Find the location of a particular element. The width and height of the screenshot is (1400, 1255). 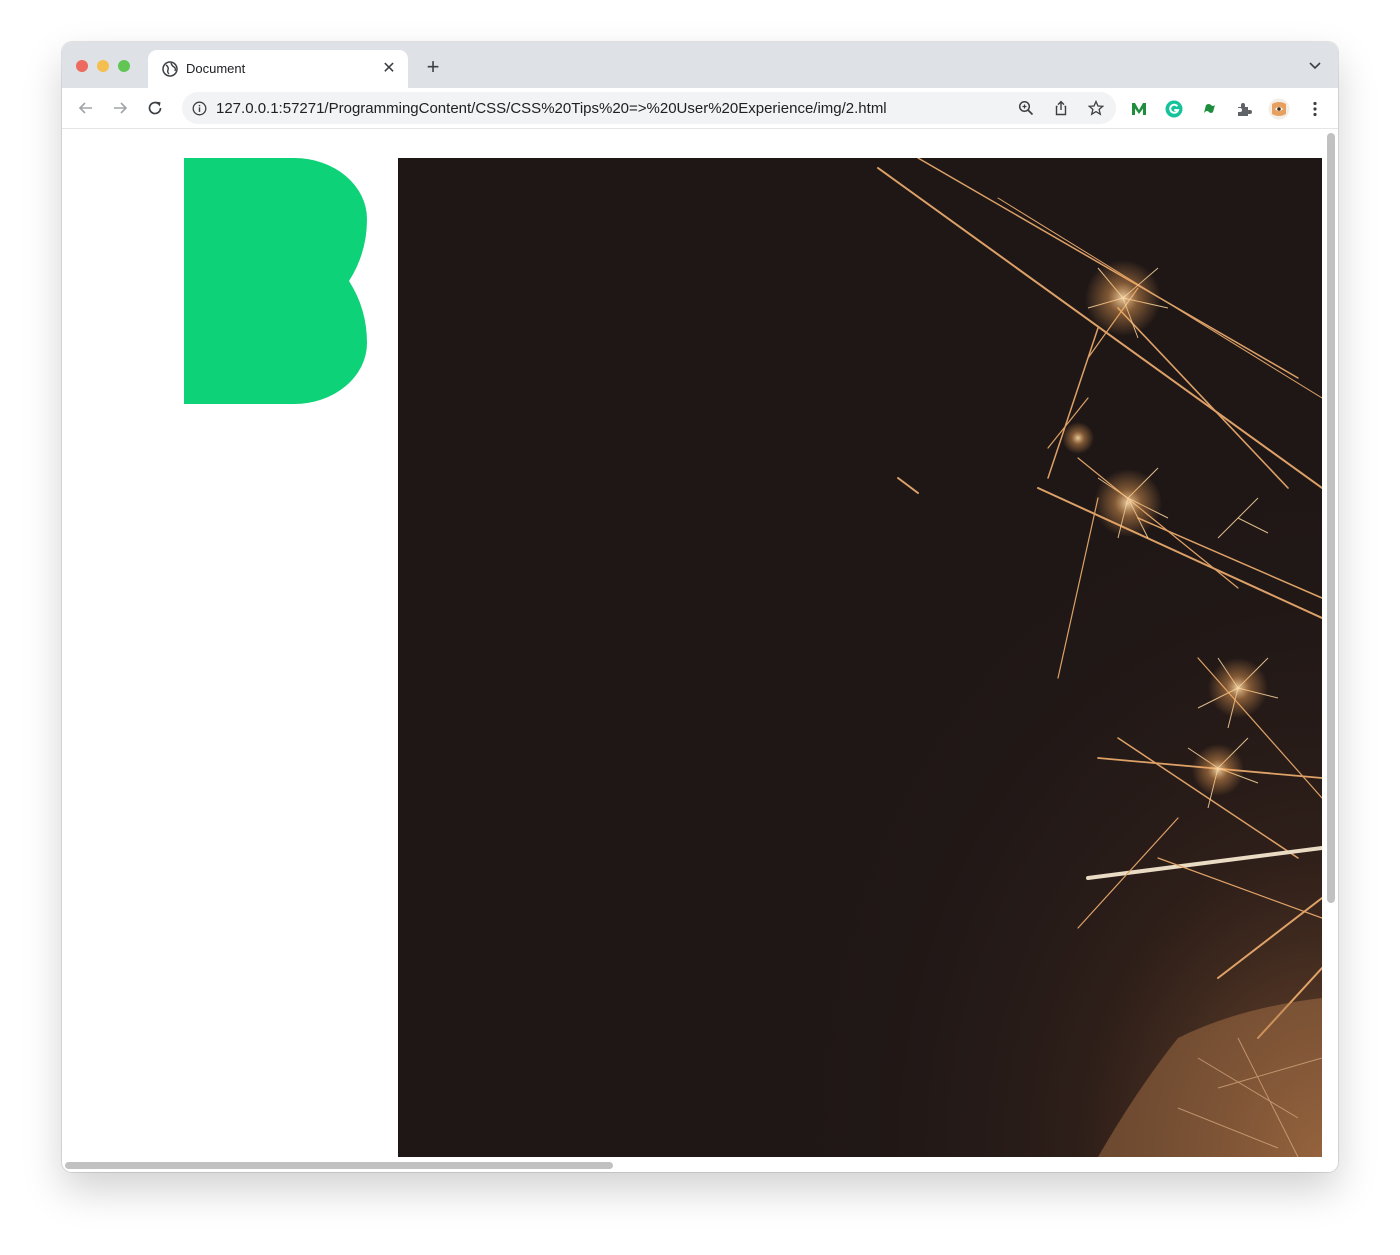

new-tab-button: + is located at coordinates (433, 67).